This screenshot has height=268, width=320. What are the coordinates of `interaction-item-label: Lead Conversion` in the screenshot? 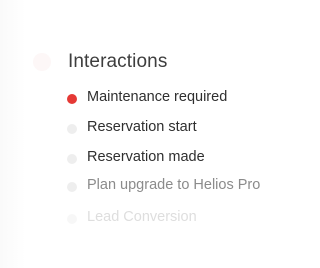 It's located at (142, 217).